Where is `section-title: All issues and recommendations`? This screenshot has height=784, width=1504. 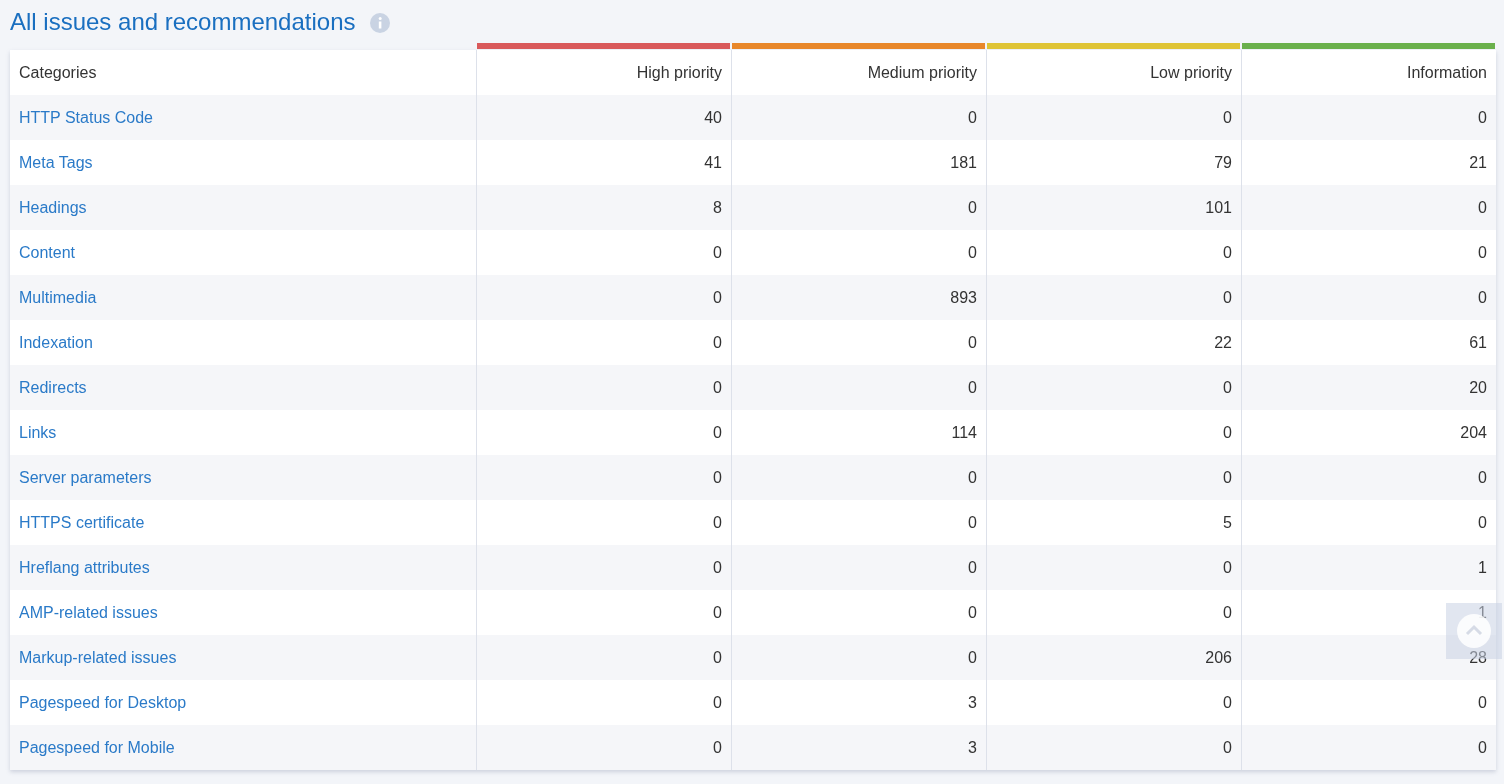
section-title: All issues and recommendations is located at coordinates (183, 21).